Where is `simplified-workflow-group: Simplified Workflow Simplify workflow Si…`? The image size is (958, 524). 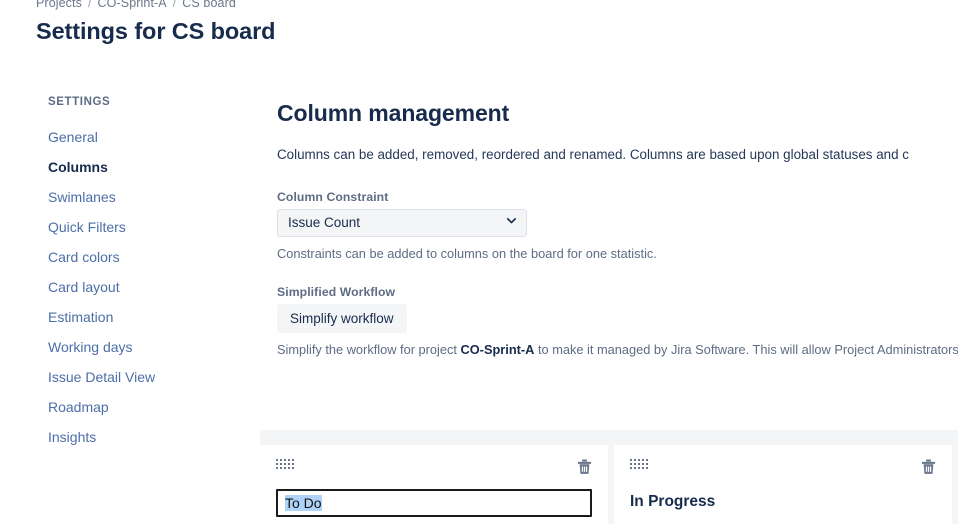 simplified-workflow-group: Simplified Workflow Simplify workflow Si… is located at coordinates (617, 321).